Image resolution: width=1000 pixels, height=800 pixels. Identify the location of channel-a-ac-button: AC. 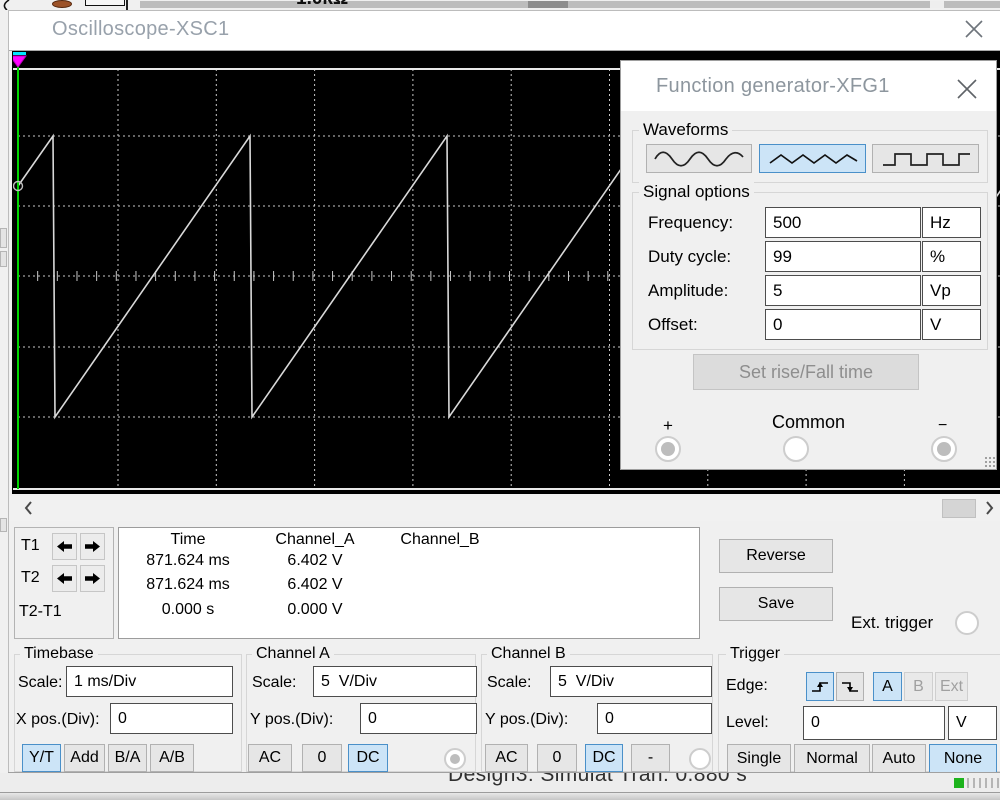
(270, 758).